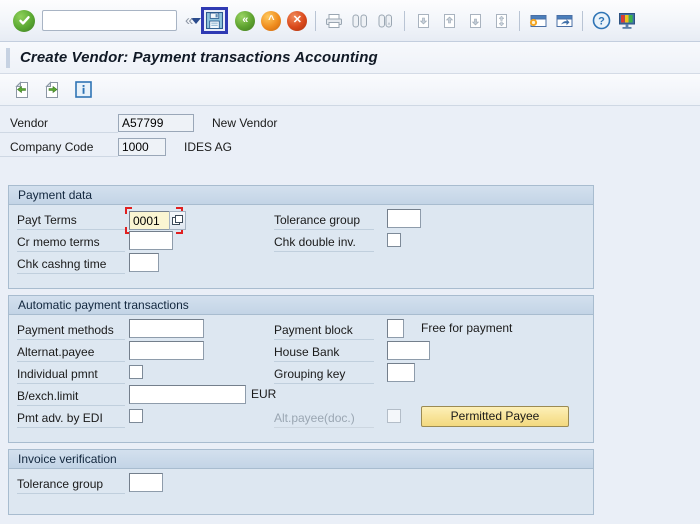 Image resolution: width=700 pixels, height=524 pixels. I want to click on company-description: IDES AG, so click(208, 147).